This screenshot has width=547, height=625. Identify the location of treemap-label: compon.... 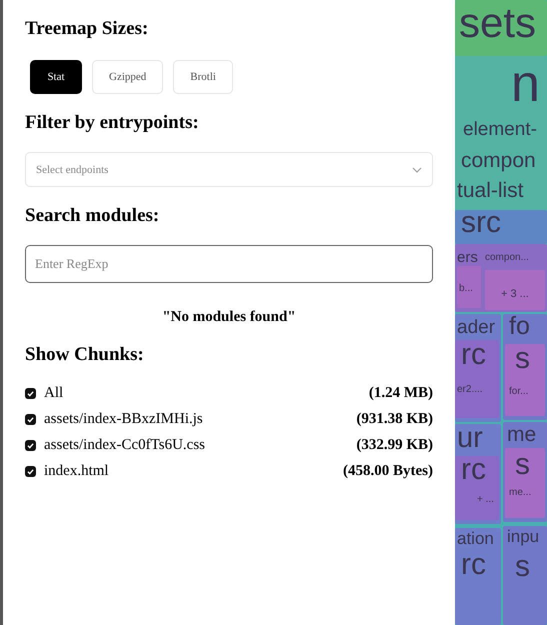
(507, 258).